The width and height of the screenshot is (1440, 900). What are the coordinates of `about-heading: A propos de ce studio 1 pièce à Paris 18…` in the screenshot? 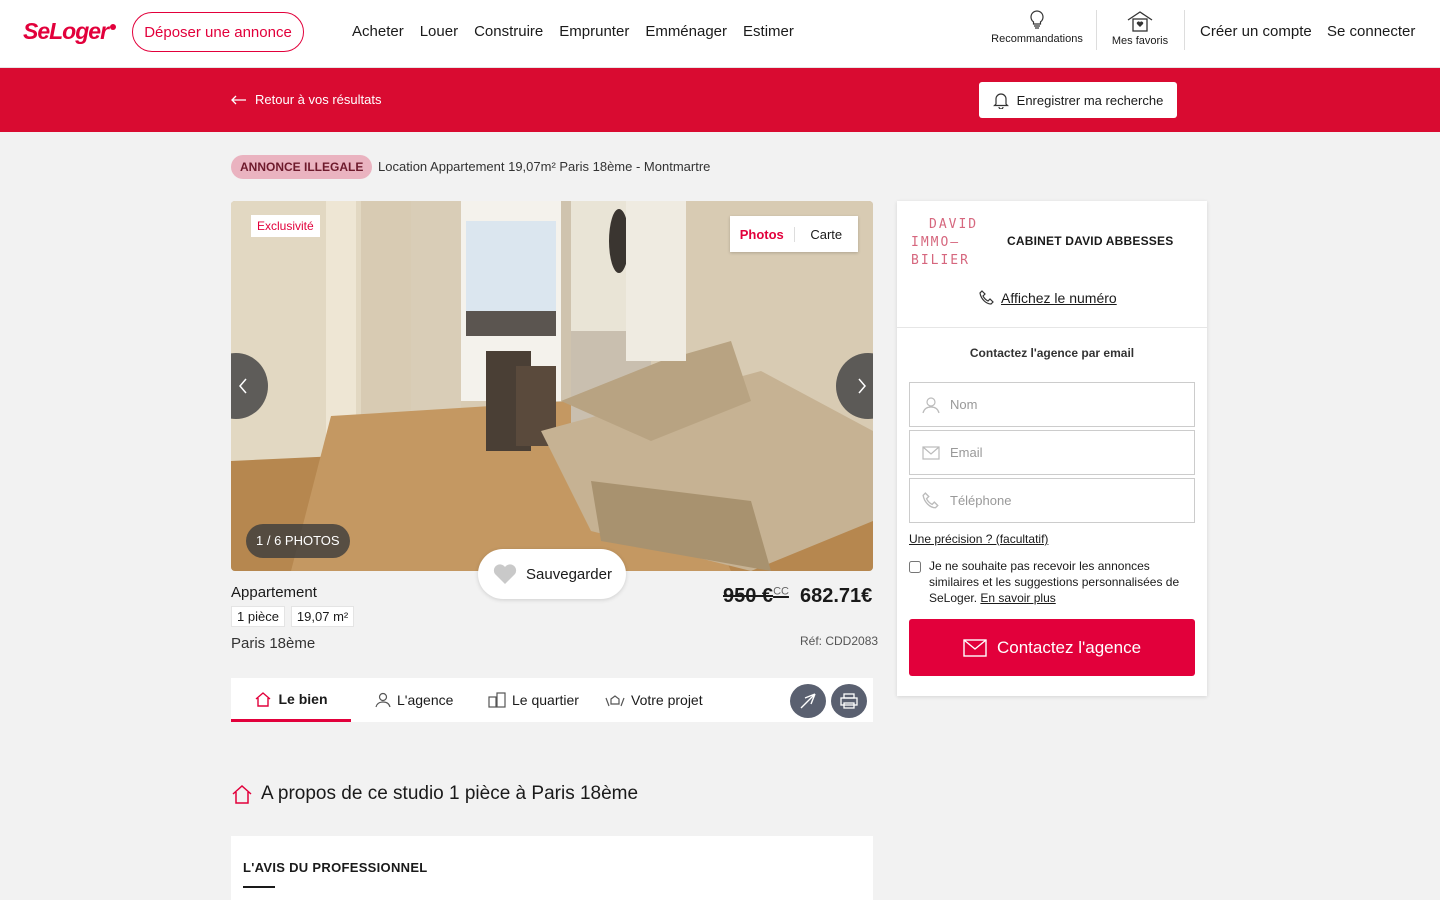 It's located at (450, 793).